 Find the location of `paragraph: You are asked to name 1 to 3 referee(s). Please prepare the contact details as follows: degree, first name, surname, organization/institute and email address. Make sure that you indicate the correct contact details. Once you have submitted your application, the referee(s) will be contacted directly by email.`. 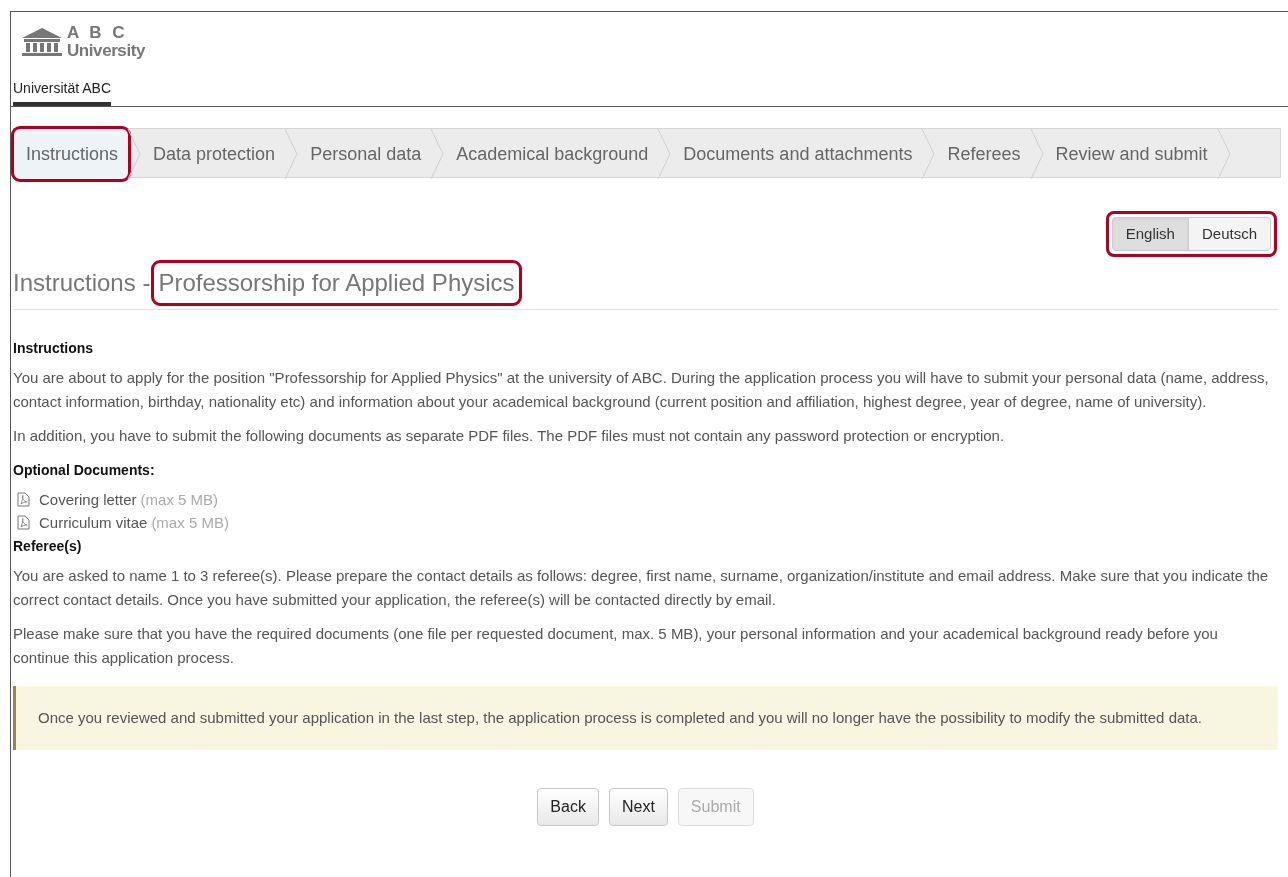

paragraph: You are asked to name 1 to 3 referee(s). Please prepare the contact details as follows: degree, first name, surname, organization/institute and email address. Make sure that you indicate the correct contact details. Once you have submitted your application, the referee(s) will be contacted directly by email. is located at coordinates (641, 588).